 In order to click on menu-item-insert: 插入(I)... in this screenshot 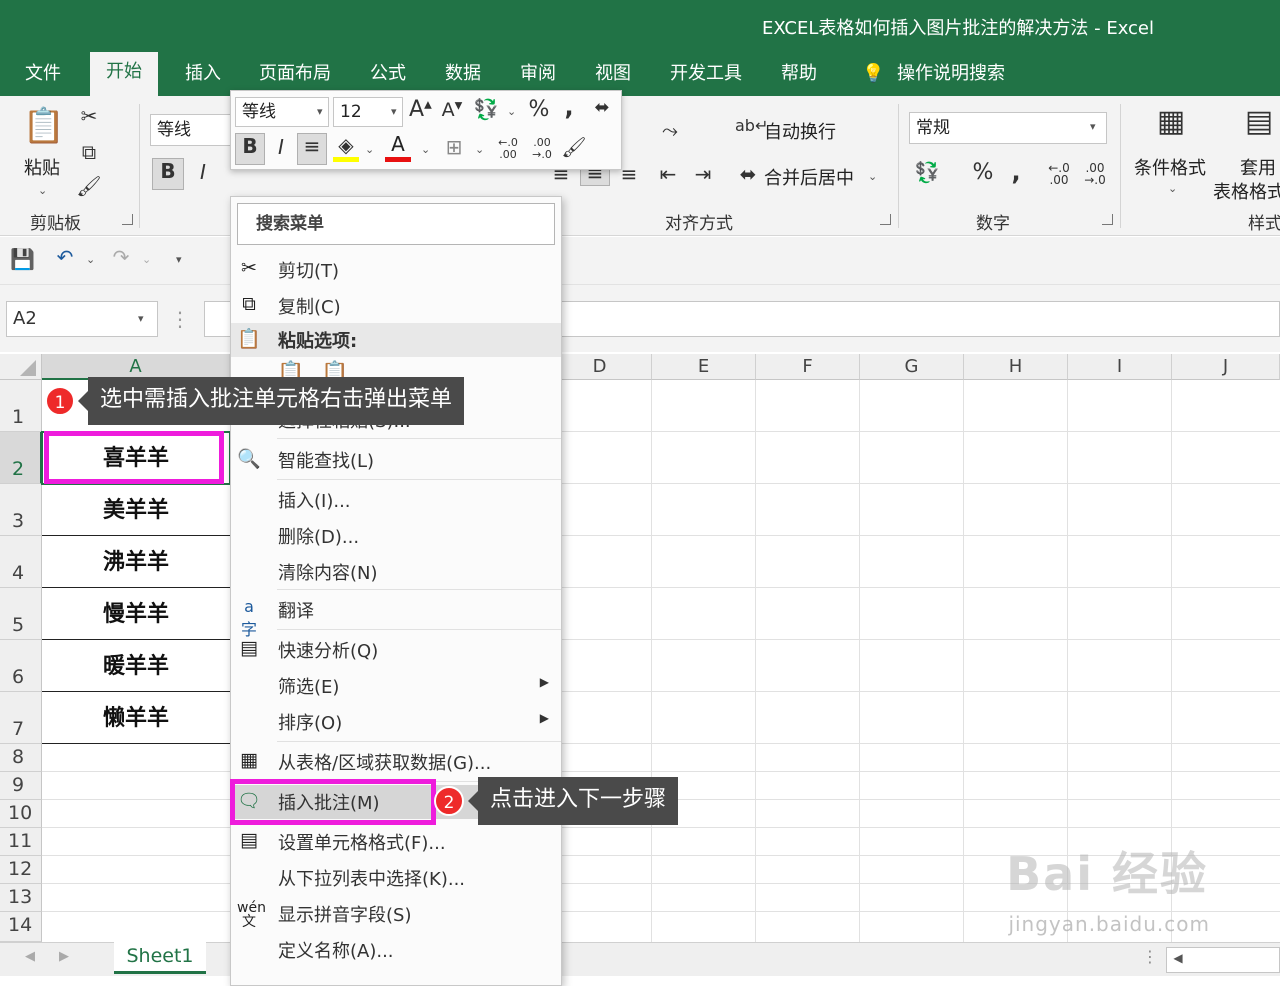, I will do `click(396, 500)`.